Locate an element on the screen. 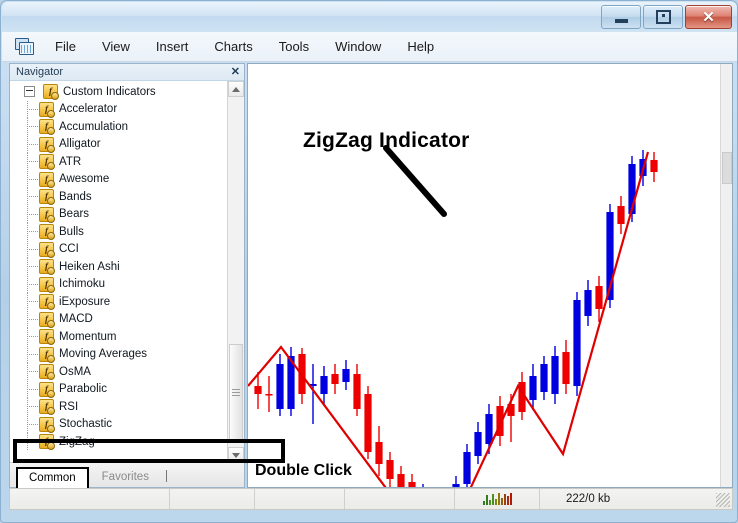  tree-root-label: Custom Indicators is located at coordinates (109, 91).